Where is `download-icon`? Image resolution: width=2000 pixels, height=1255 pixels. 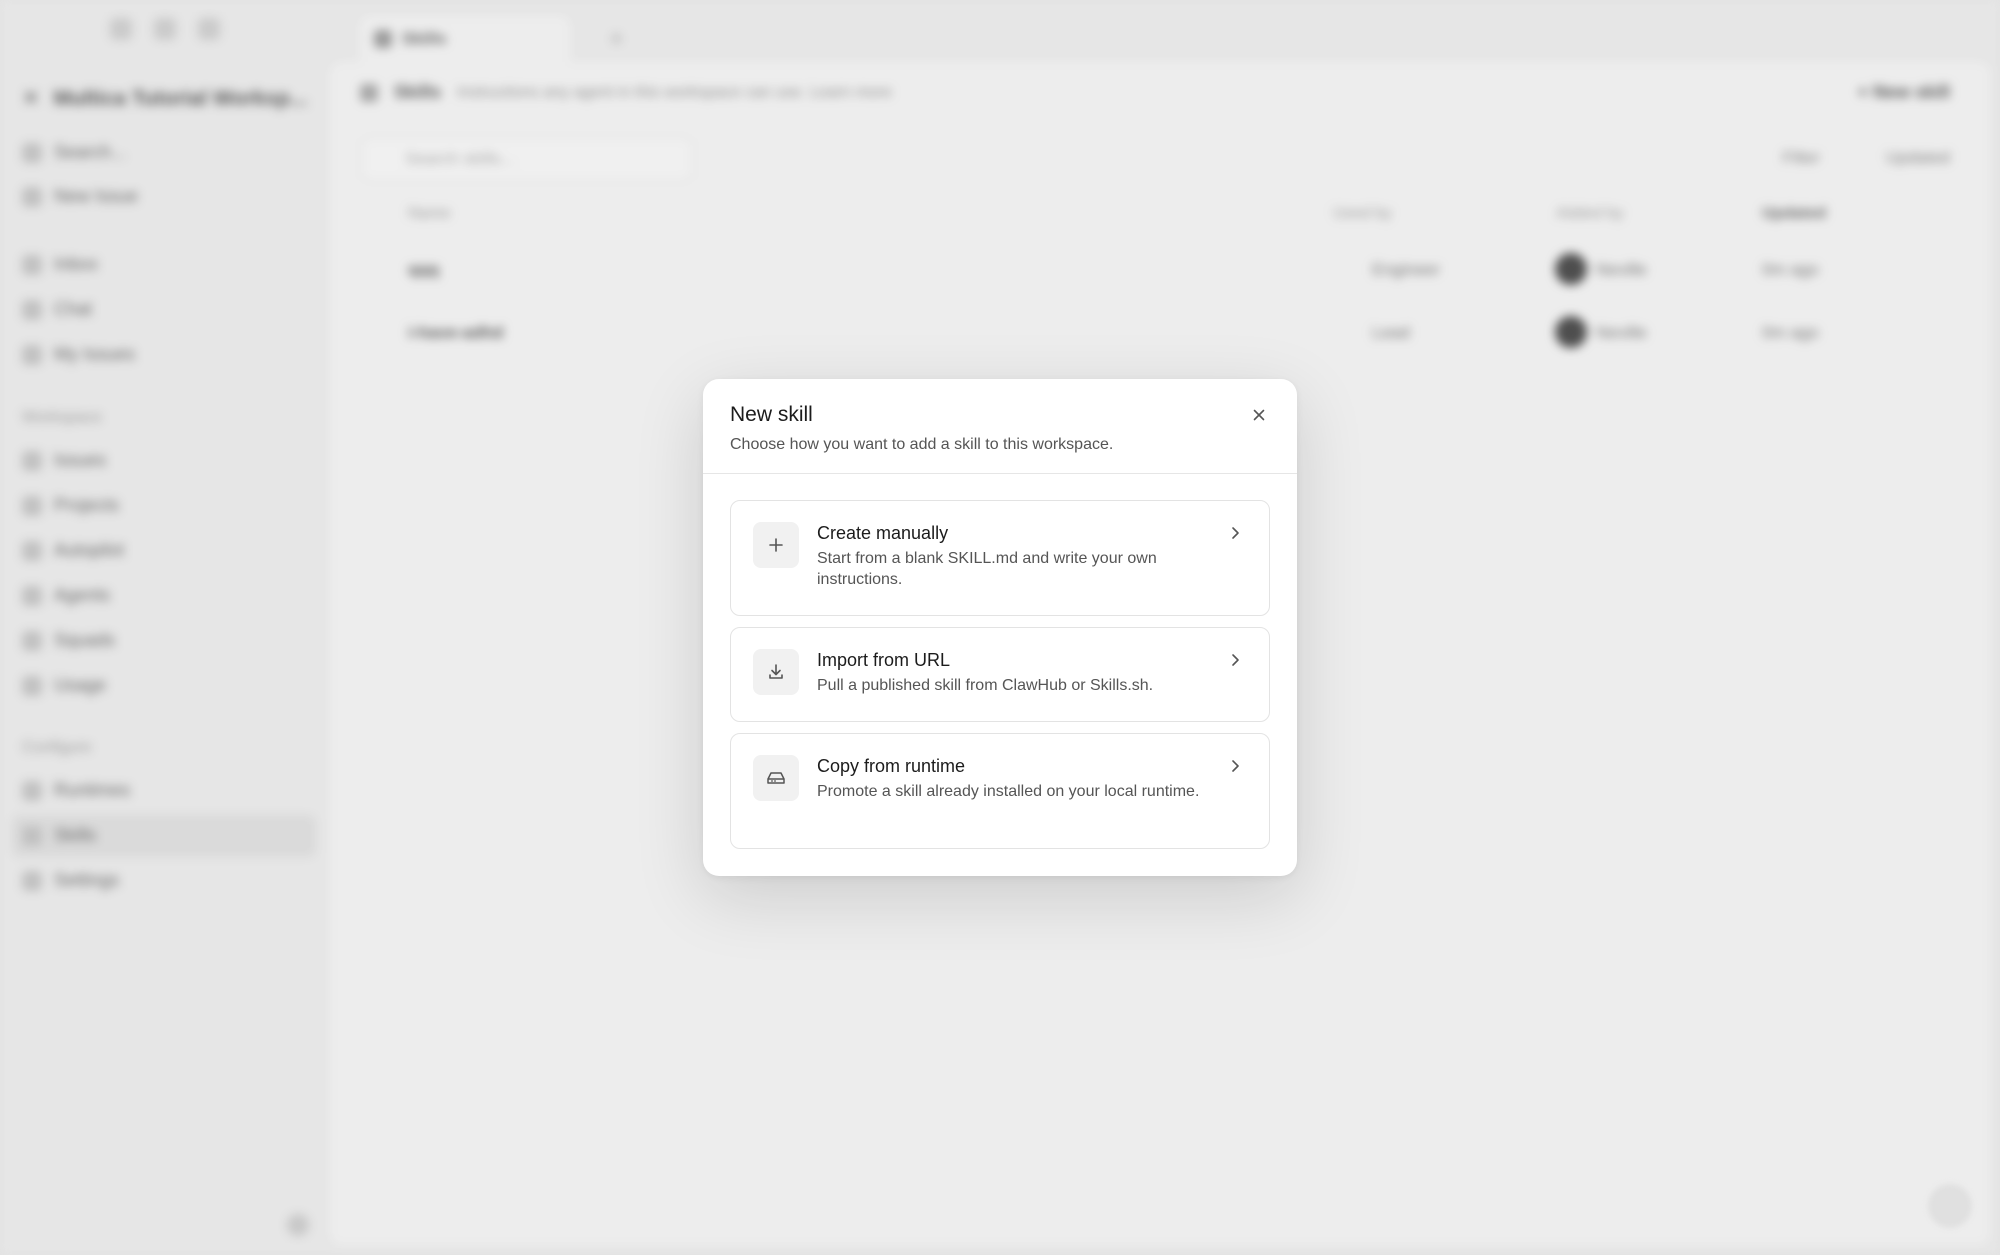
download-icon is located at coordinates (776, 671).